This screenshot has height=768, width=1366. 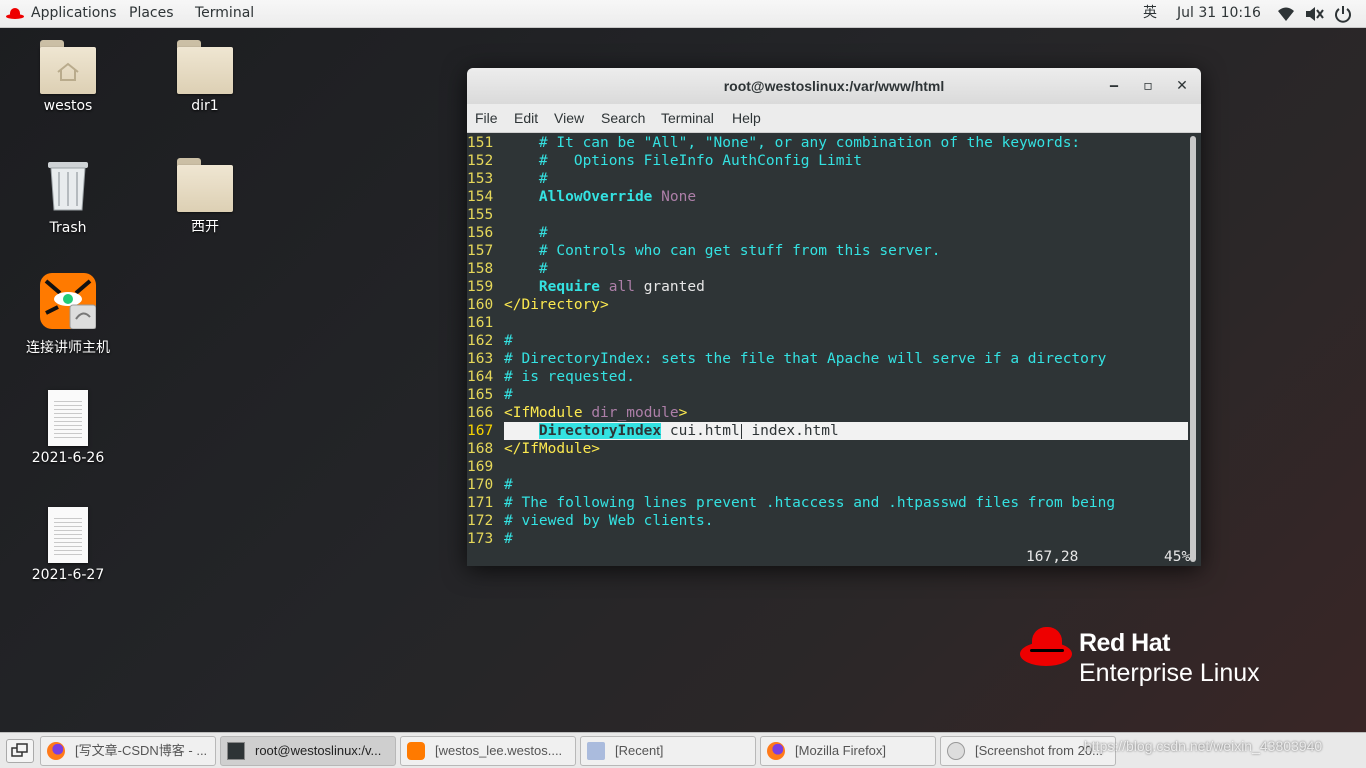 What do you see at coordinates (15, 13) in the screenshot?
I see `redhat-icon` at bounding box center [15, 13].